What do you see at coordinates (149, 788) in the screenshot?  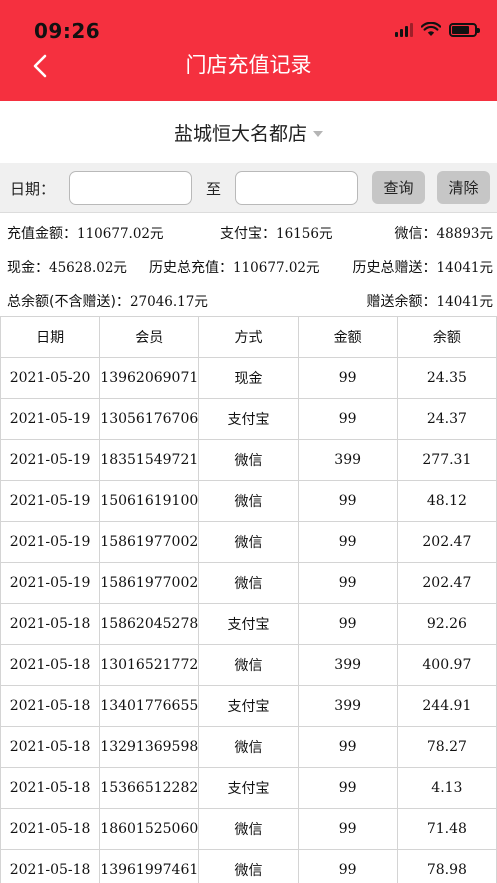 I see `cell-member: 15366512282` at bounding box center [149, 788].